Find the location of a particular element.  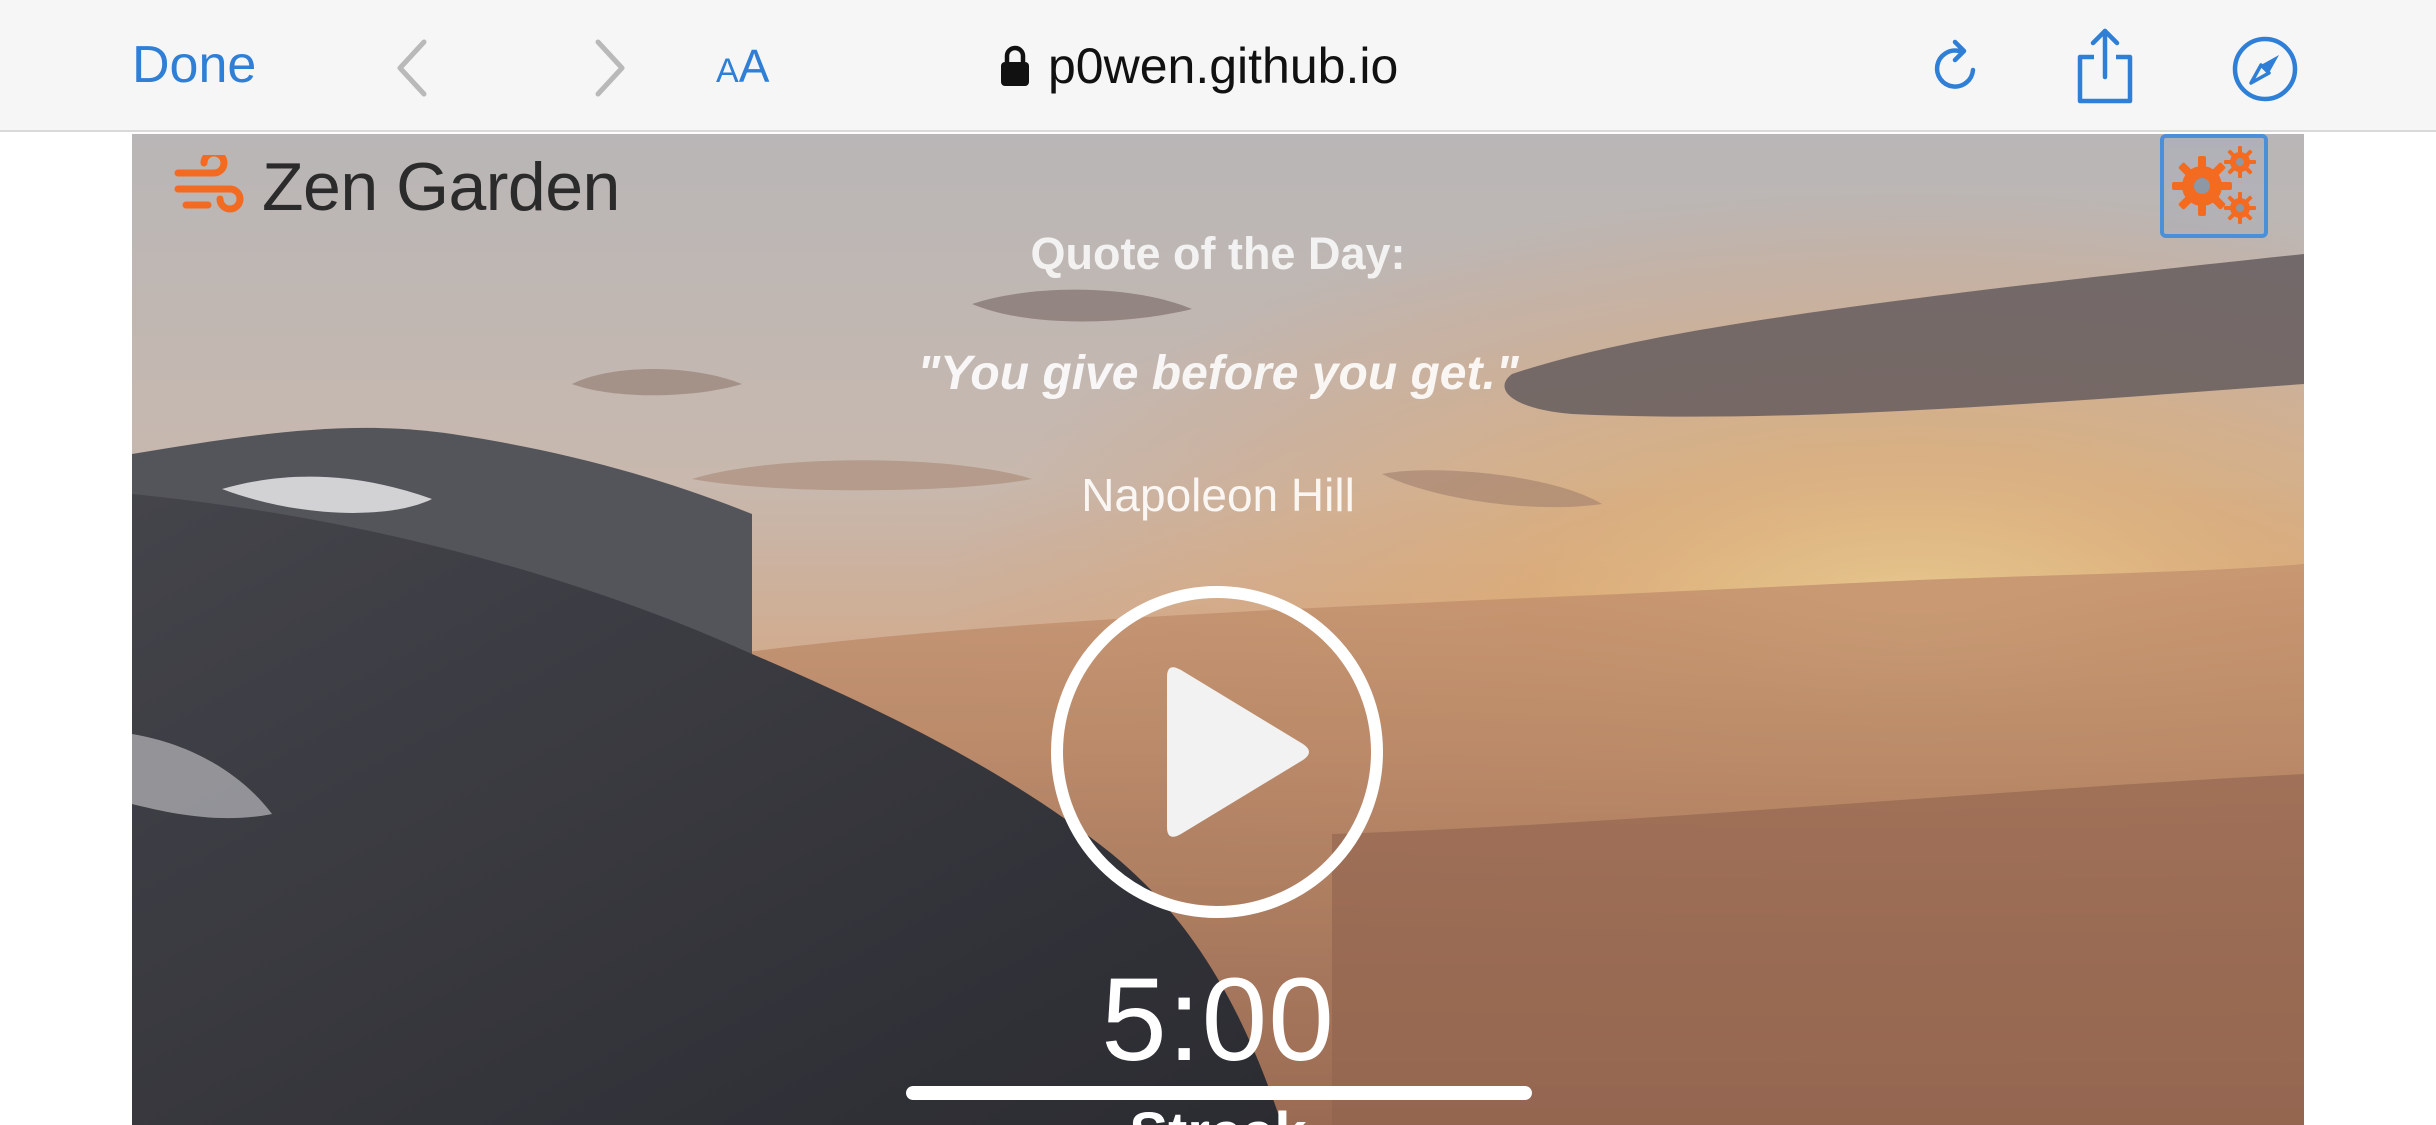

text-size-button: AA is located at coordinates (742, 66).